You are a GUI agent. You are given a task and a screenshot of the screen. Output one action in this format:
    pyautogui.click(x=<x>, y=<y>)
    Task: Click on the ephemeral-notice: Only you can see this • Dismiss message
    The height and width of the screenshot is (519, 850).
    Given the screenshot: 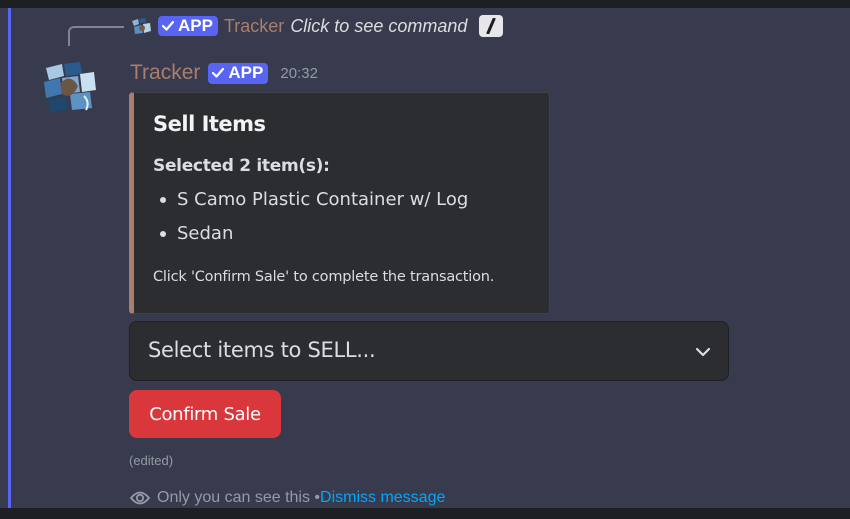 What is the action you would take?
    pyautogui.click(x=287, y=498)
    